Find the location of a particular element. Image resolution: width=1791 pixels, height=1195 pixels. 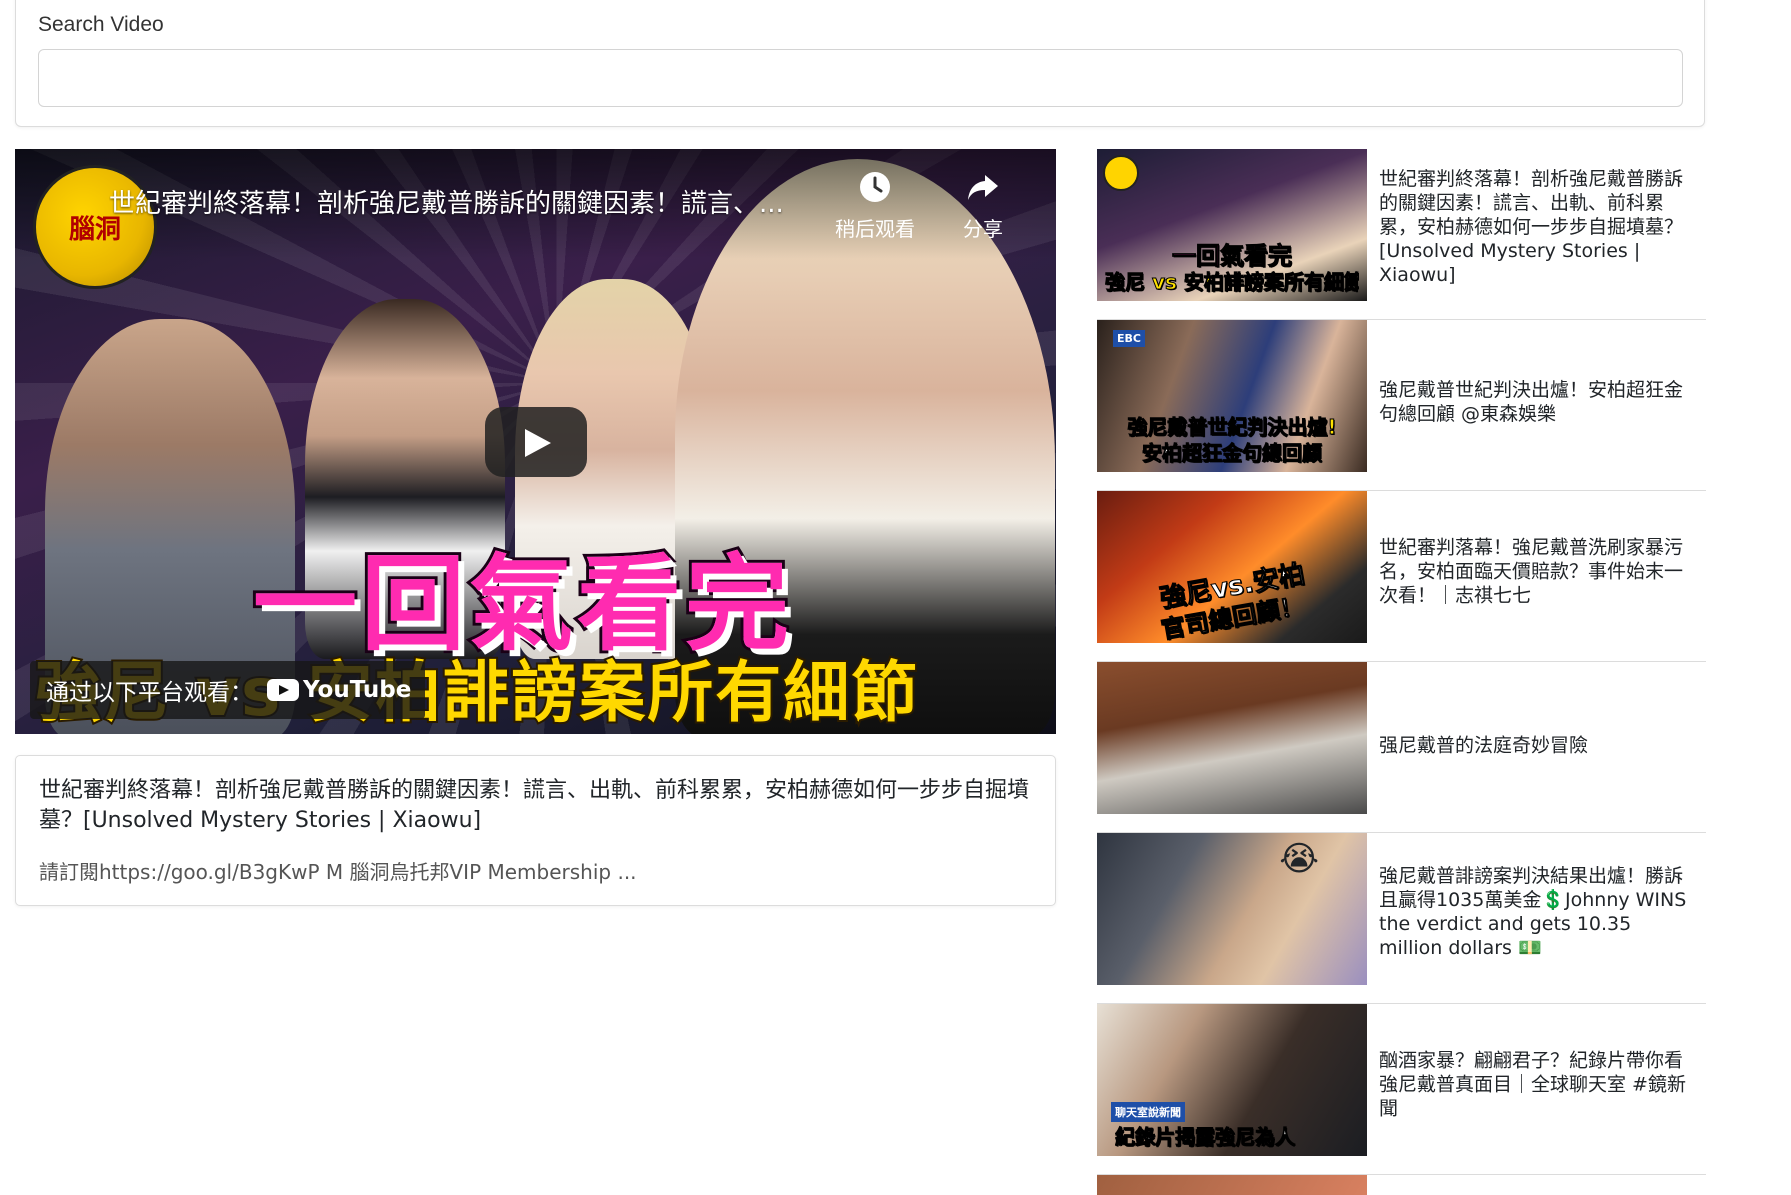

crying-face-icon: 😭 is located at coordinates (1299, 859).